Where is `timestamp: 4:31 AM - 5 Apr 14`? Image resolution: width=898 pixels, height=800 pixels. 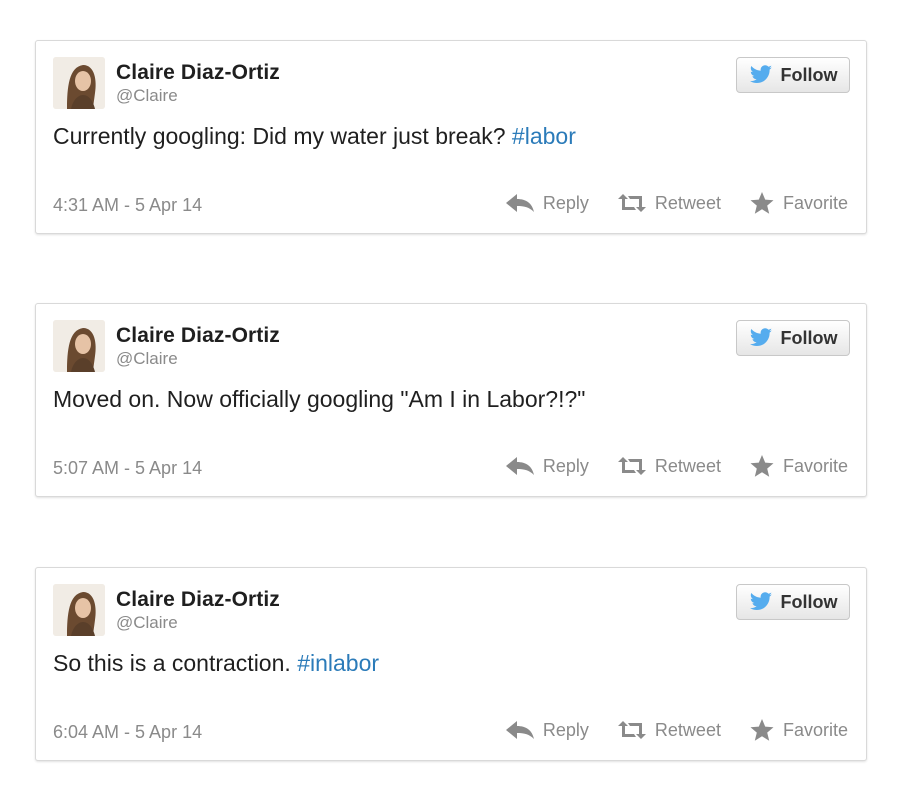 timestamp: 4:31 AM - 5 Apr 14 is located at coordinates (127, 205).